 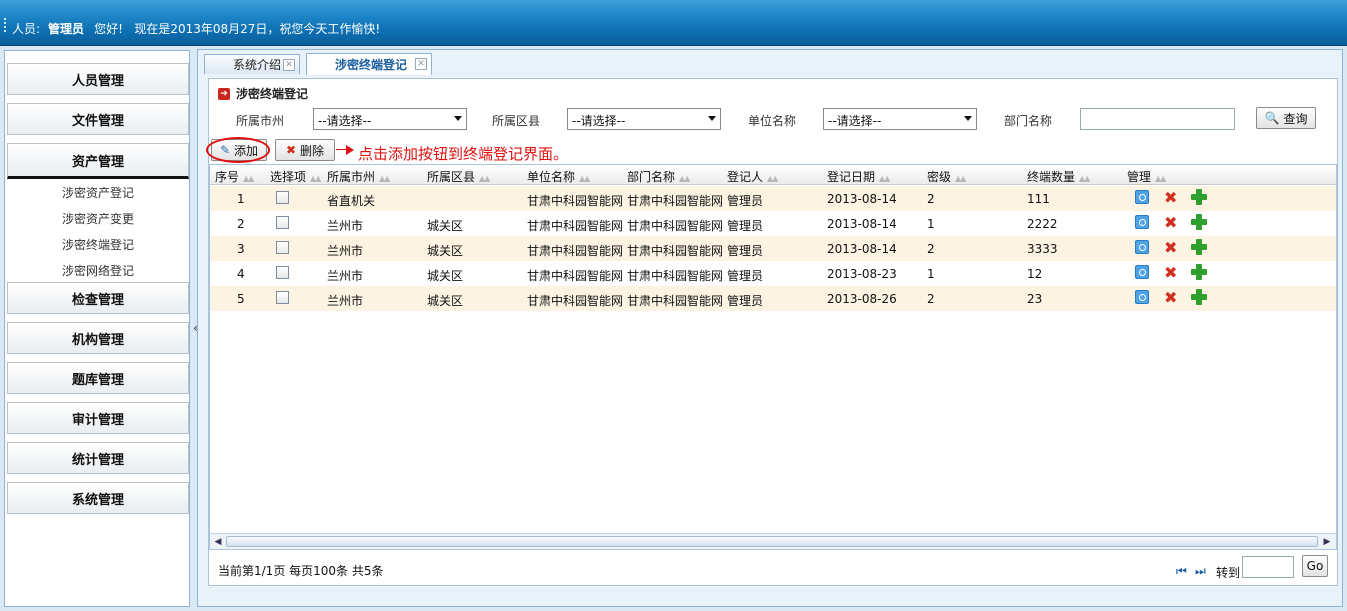 I want to click on menu-organization: 机构管理, so click(x=98, y=338).